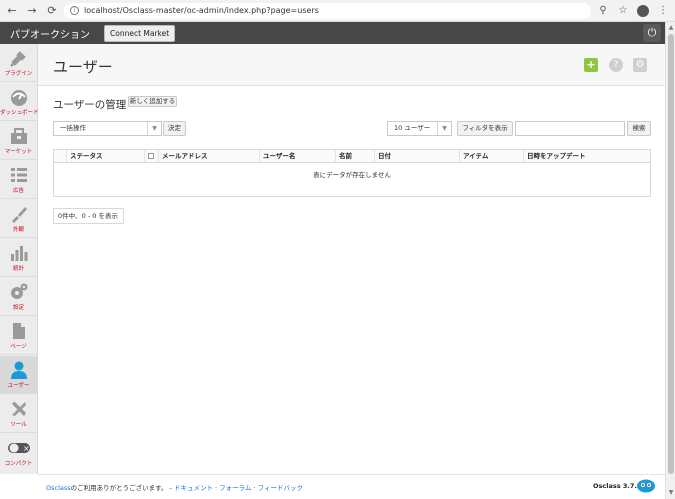 The width and height of the screenshot is (675, 499). I want to click on pagination-info: 0件中、0 - 0 を表示, so click(88, 216).